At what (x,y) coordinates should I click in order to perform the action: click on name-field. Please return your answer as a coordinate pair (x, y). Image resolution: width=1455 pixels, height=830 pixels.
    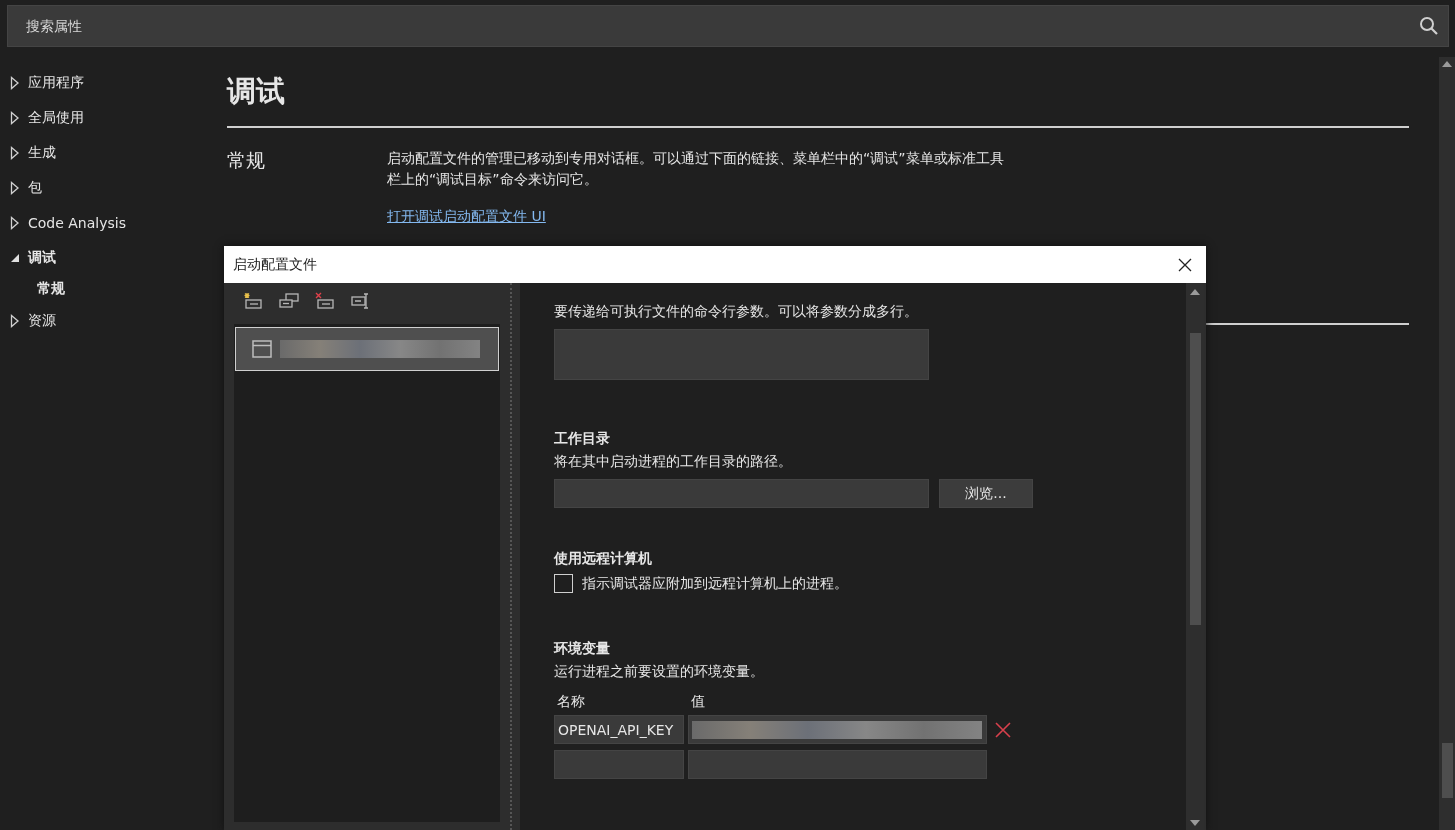
    Looking at the image, I should click on (619, 764).